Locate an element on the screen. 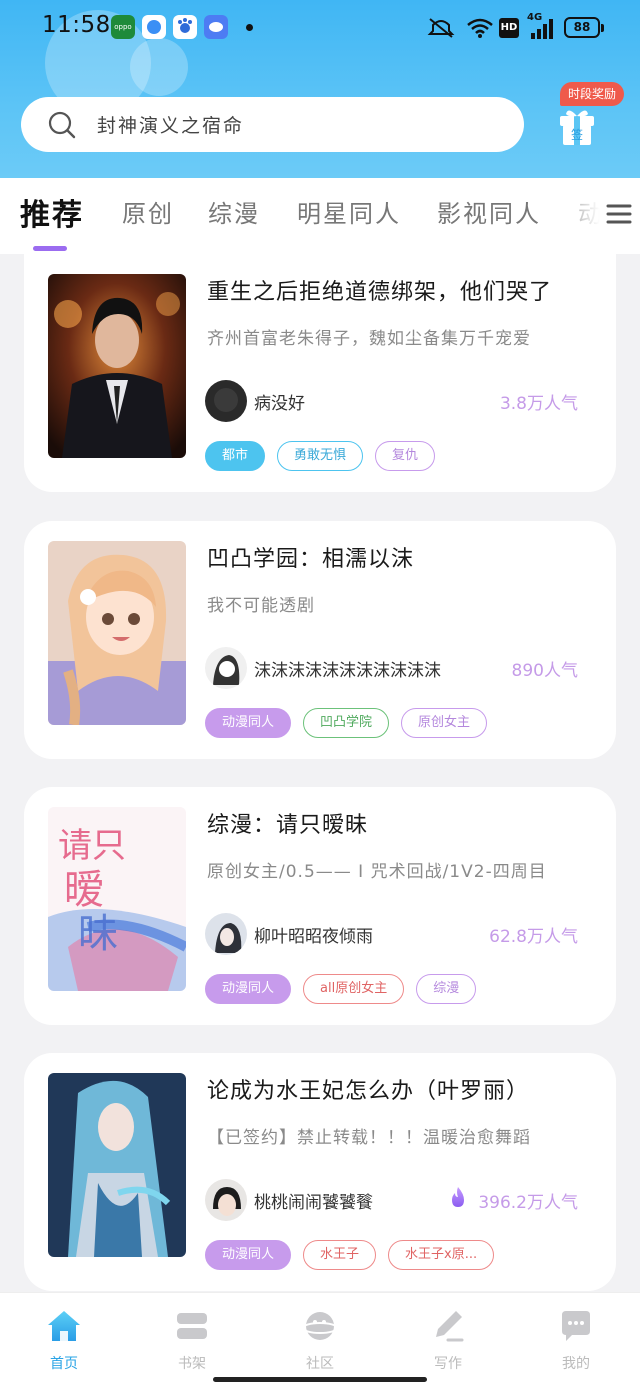  author-name: 病没好 is located at coordinates (279, 401).